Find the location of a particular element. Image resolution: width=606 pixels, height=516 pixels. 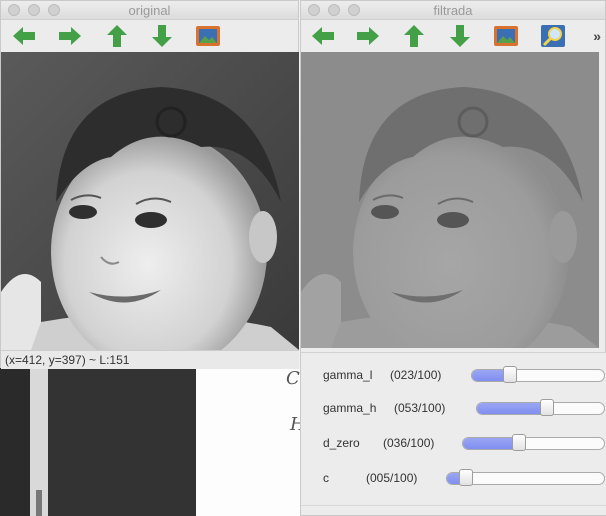

slider-value: (053/100) is located at coordinates (420, 408).